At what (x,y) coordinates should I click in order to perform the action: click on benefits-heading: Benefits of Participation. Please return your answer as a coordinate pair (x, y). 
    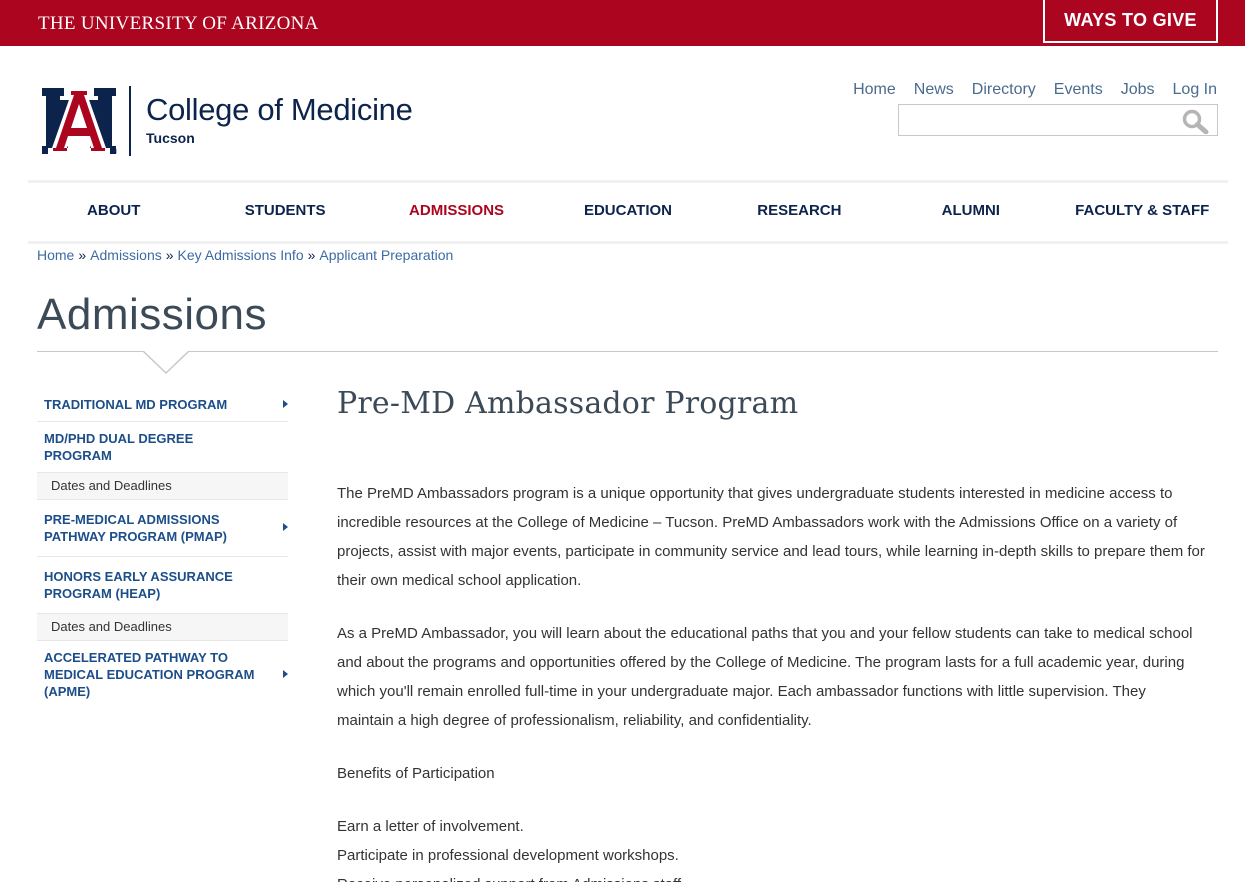
    Looking at the image, I should click on (416, 773).